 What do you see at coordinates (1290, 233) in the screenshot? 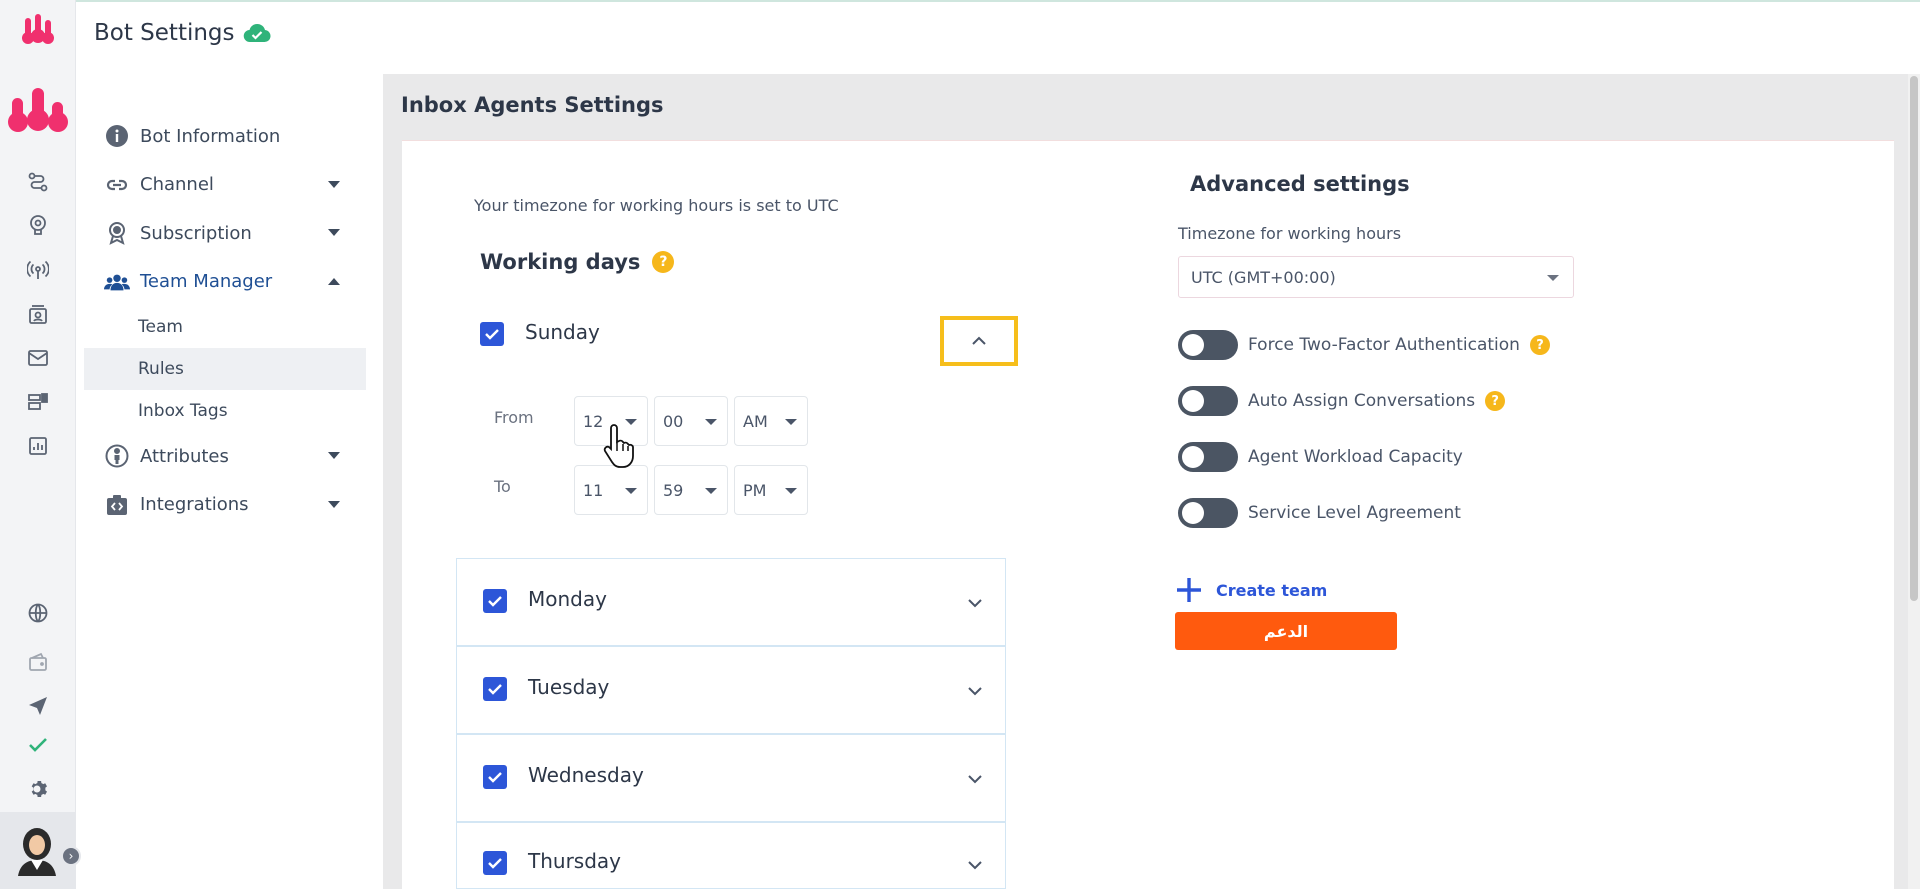
I see `timezone-label: Timezone for working hours` at bounding box center [1290, 233].